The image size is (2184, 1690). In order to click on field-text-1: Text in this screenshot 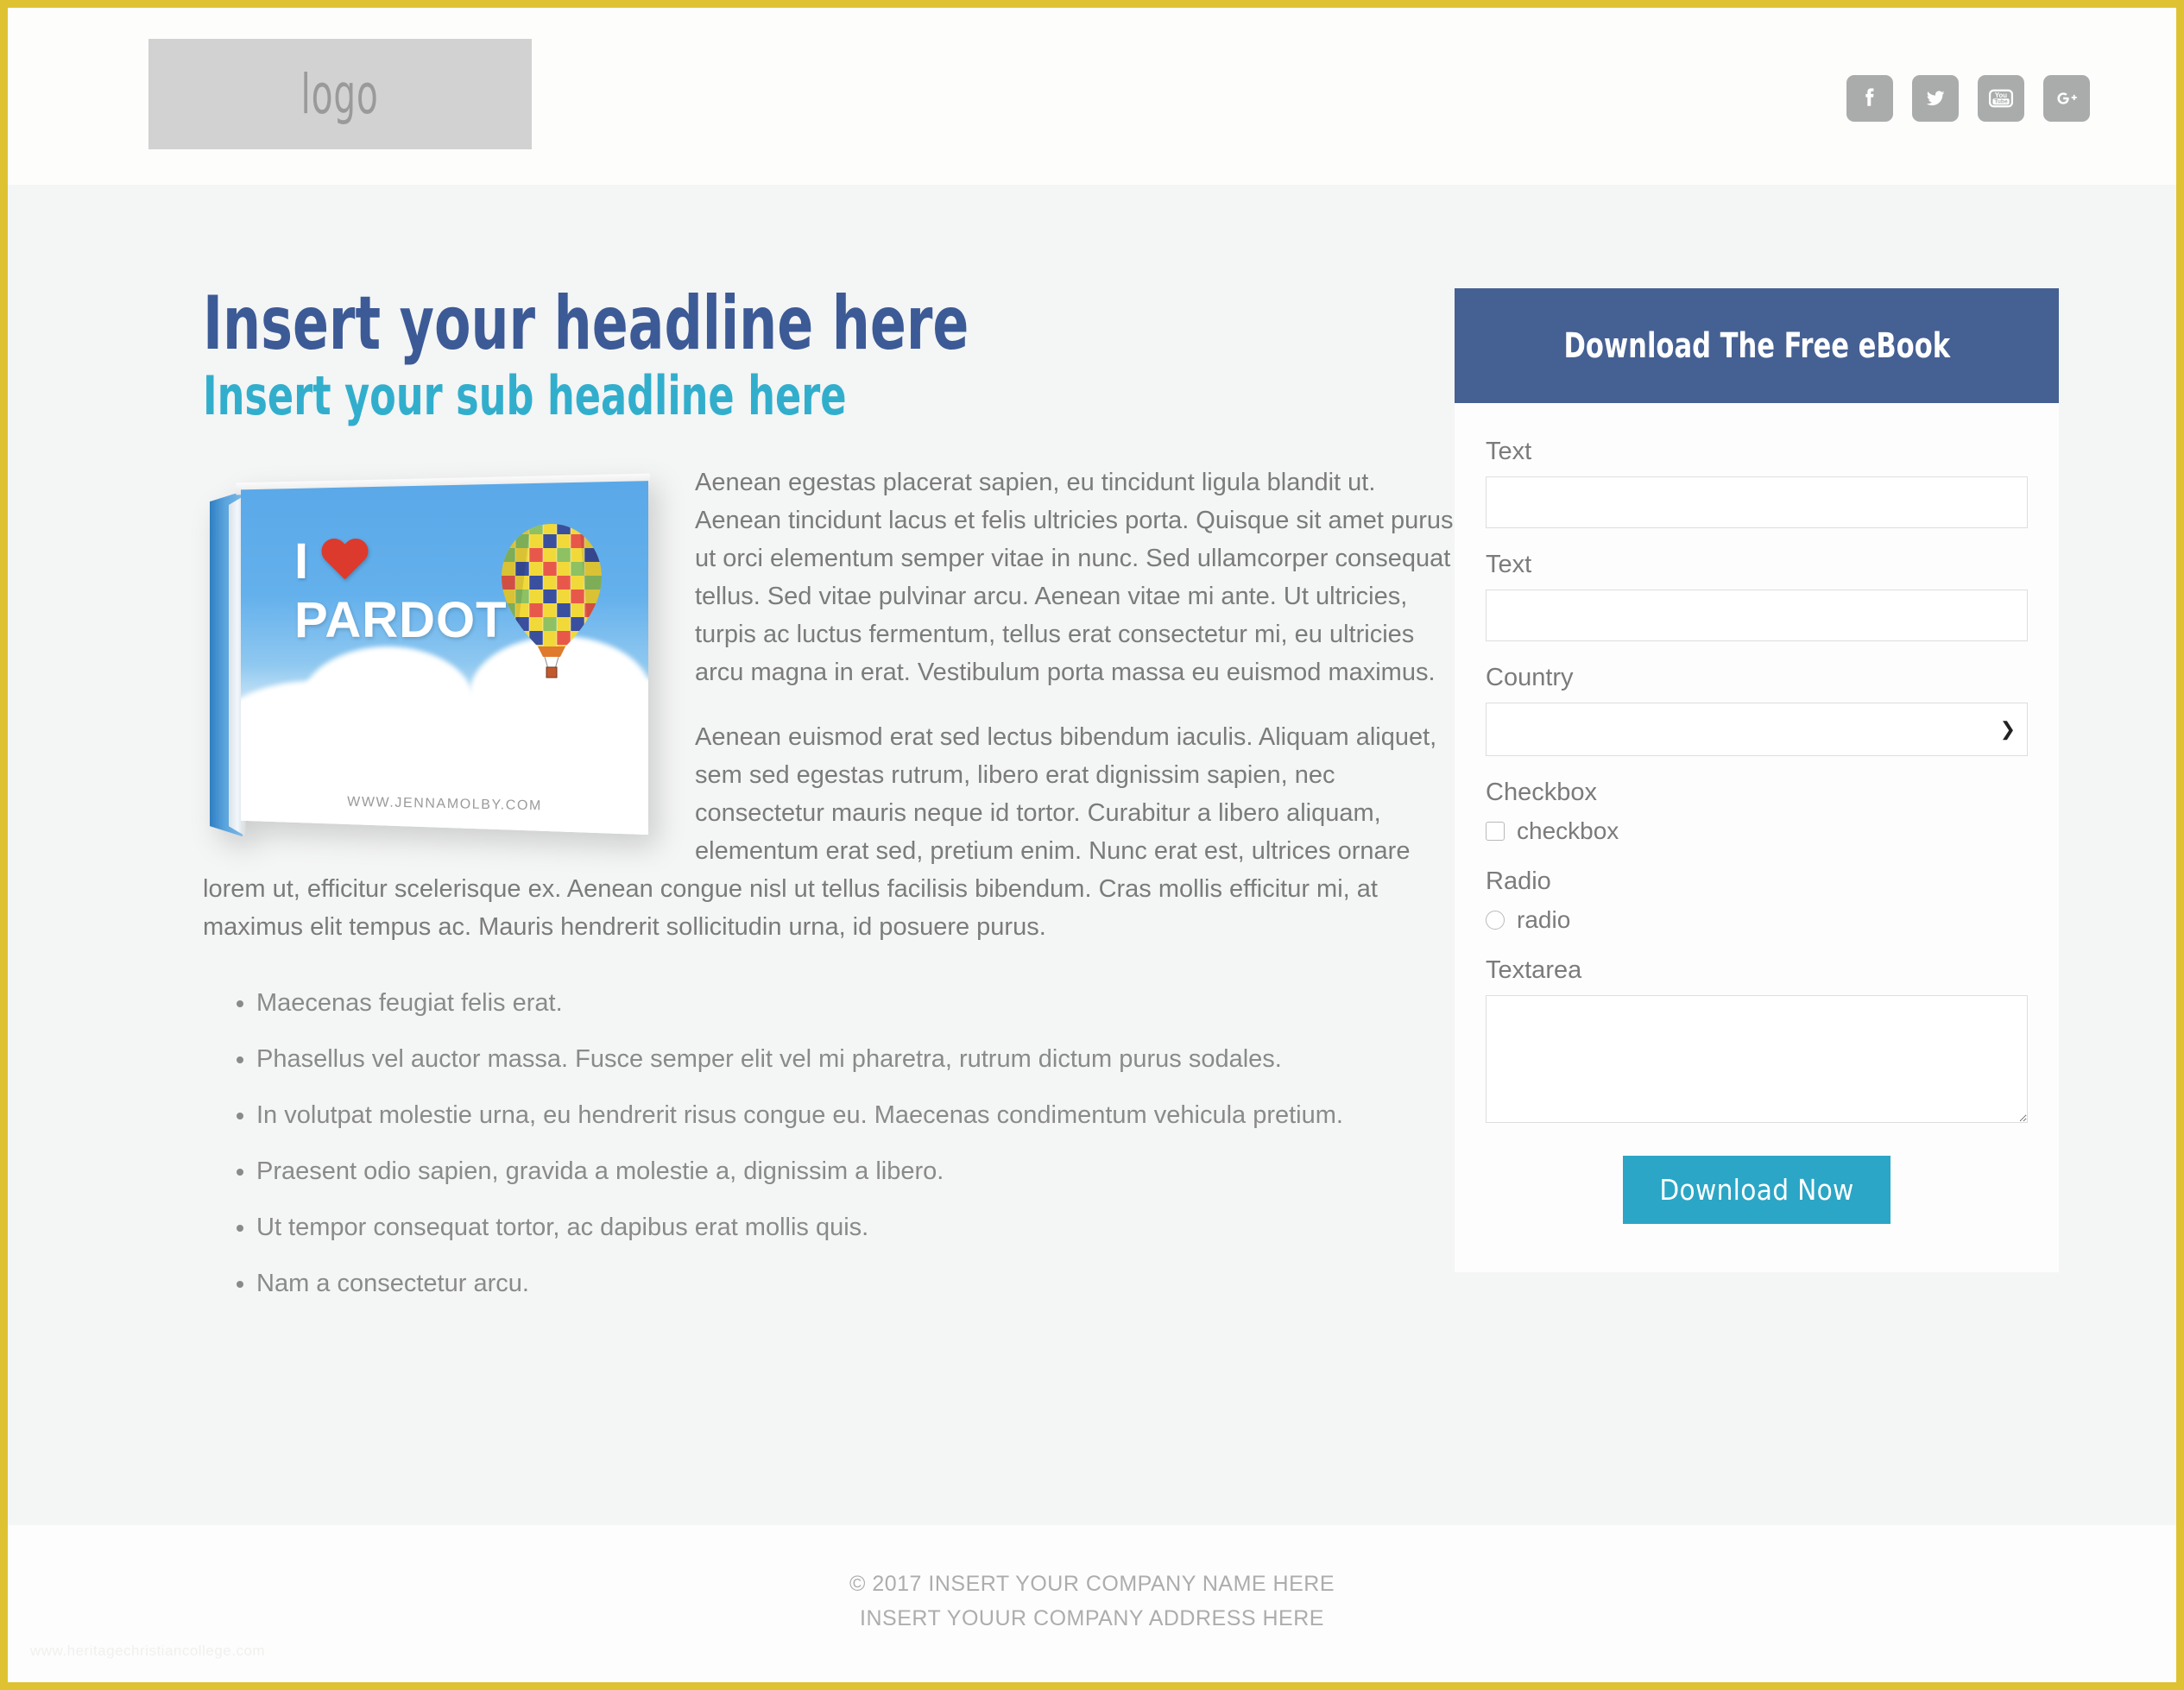, I will do `click(1757, 483)`.